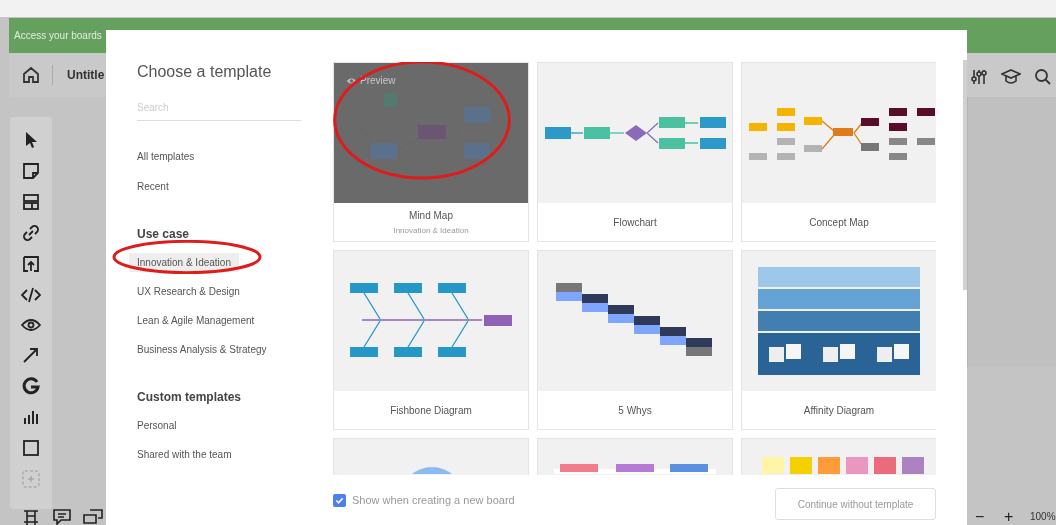  What do you see at coordinates (635, 340) in the screenshot?
I see `template-card: 5 Whys` at bounding box center [635, 340].